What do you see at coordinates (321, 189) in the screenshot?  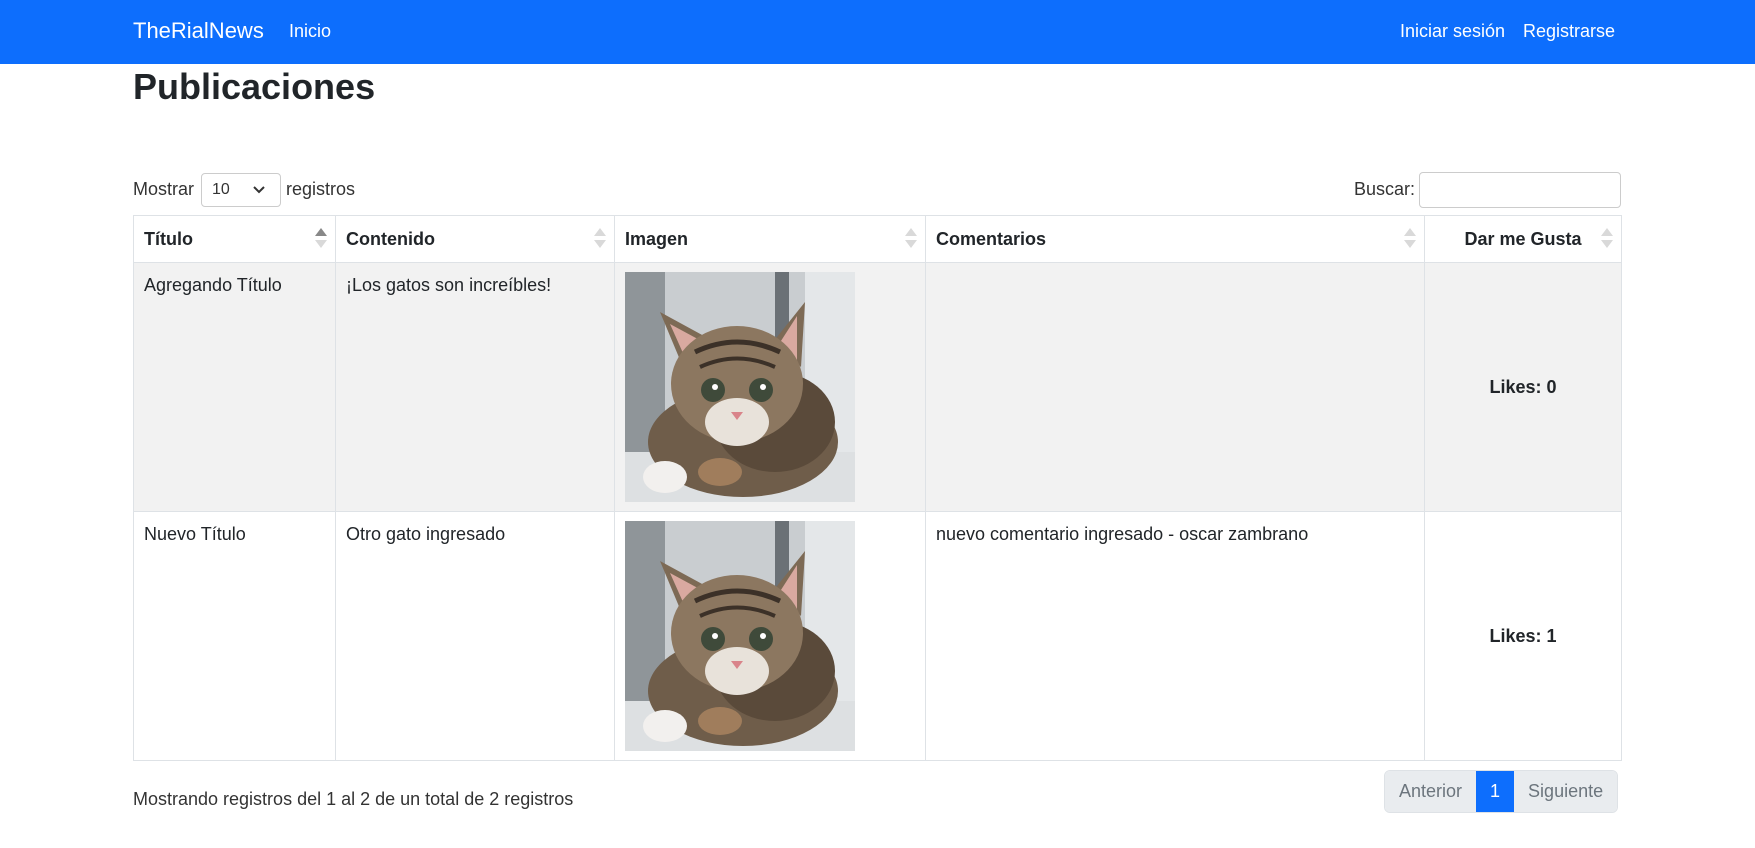 I see `length-suffix-label: registros` at bounding box center [321, 189].